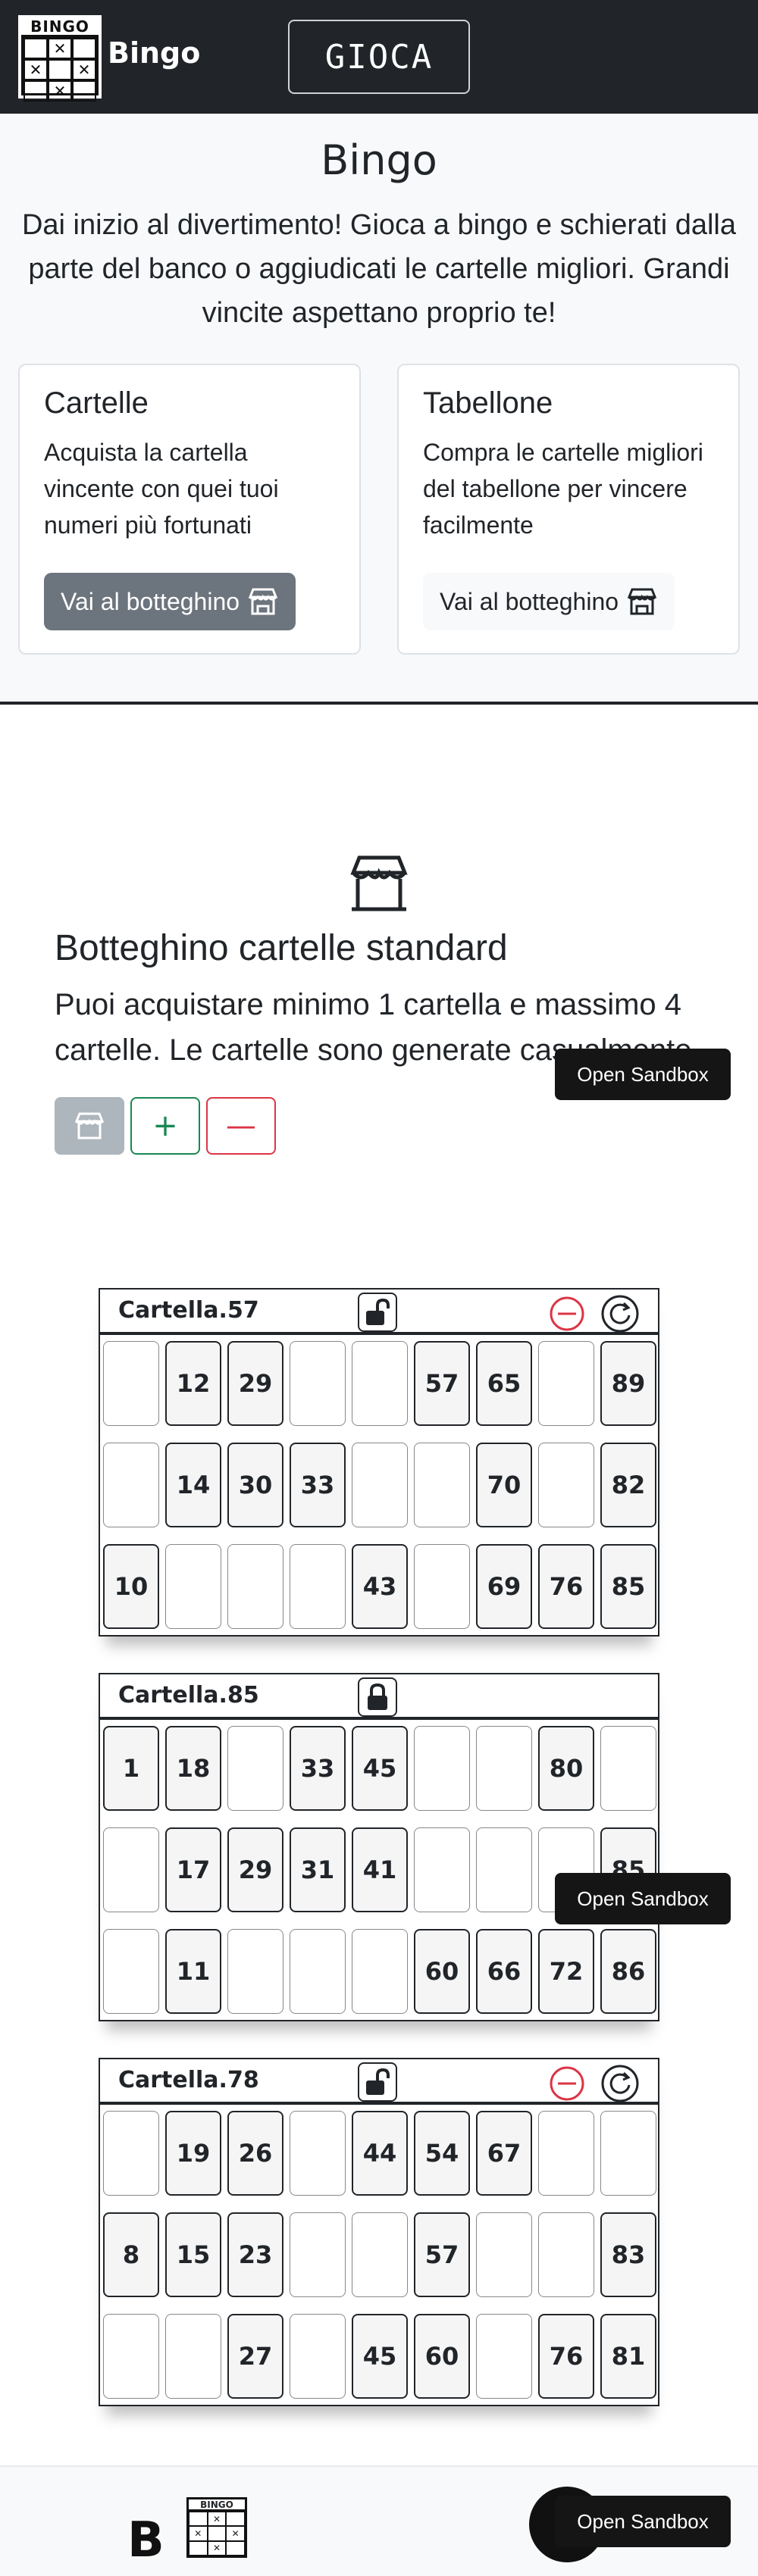 The width and height of the screenshot is (758, 2576). What do you see at coordinates (380, 2153) in the screenshot?
I see `ticket-cell-number: 44` at bounding box center [380, 2153].